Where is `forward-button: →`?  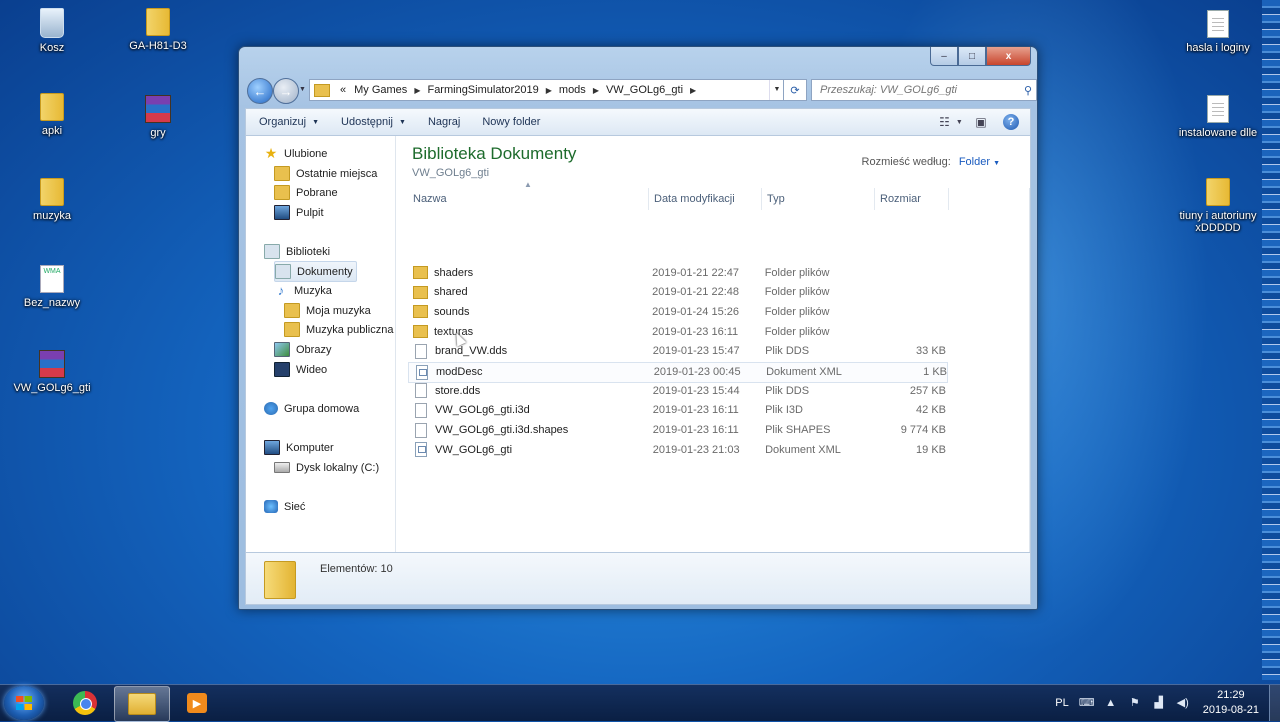 forward-button: → is located at coordinates (286, 91).